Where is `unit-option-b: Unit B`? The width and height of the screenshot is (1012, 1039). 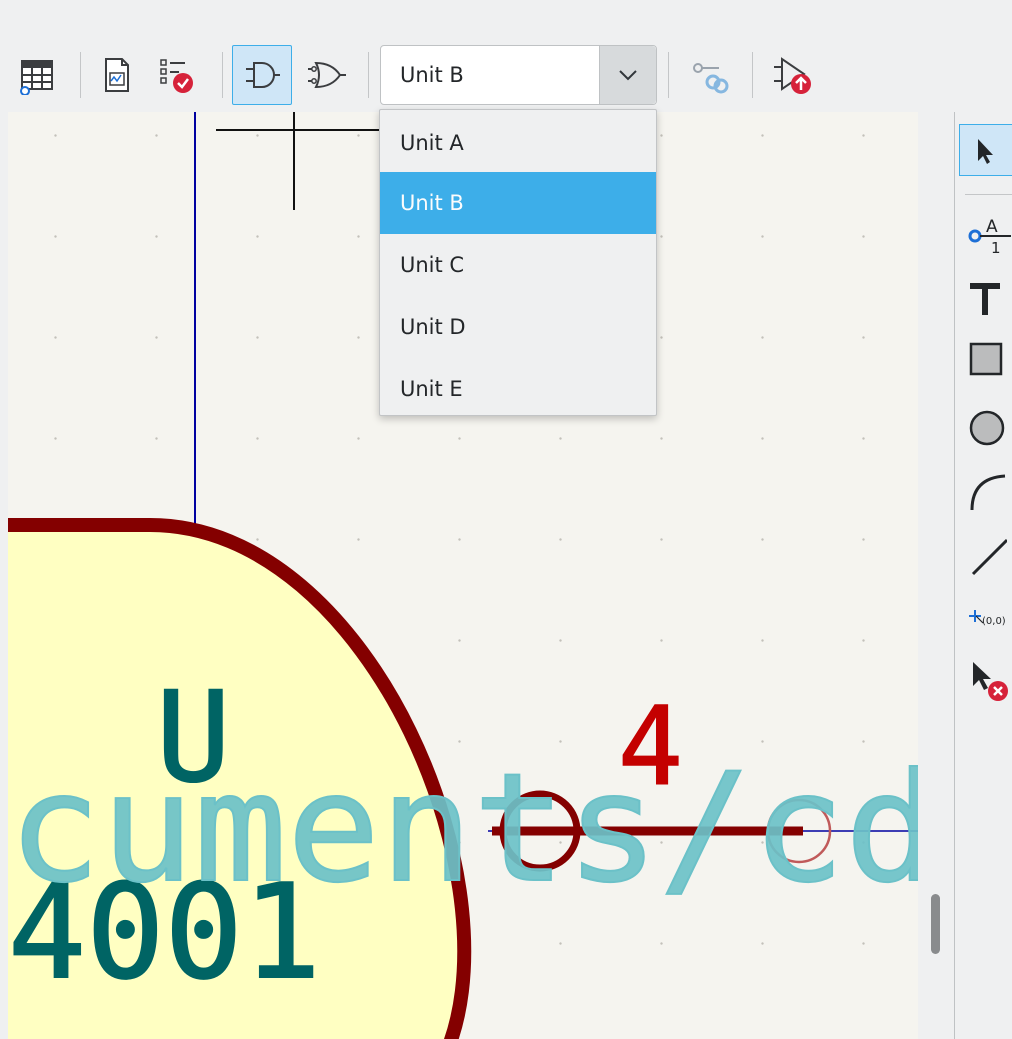
unit-option-b: Unit B is located at coordinates (518, 203).